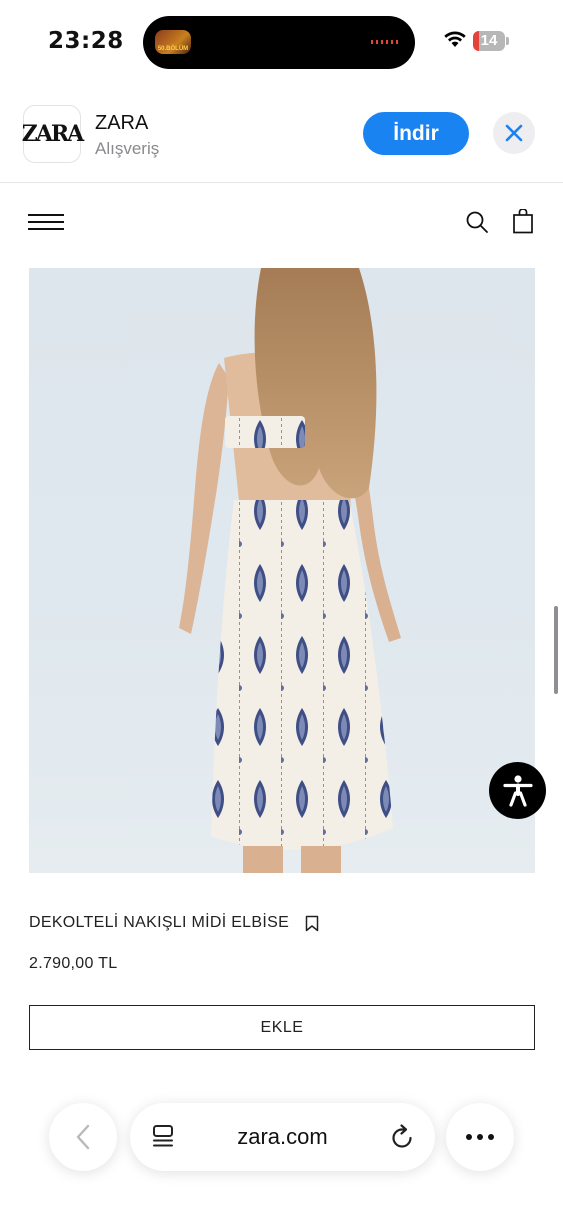 Image resolution: width=563 pixels, height=1219 pixels. Describe the element at coordinates (455, 39) in the screenshot. I see `wifi-icon` at that location.